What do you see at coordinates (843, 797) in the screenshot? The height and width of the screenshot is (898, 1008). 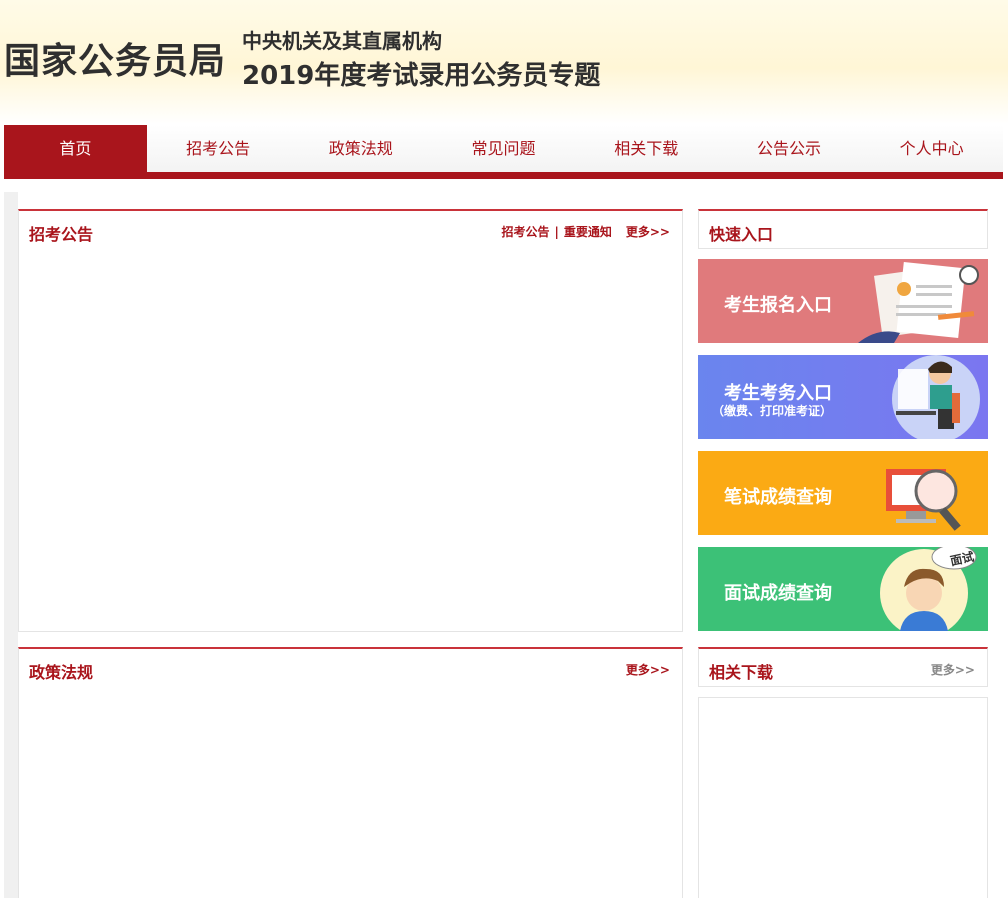 I see `downloads-list` at bounding box center [843, 797].